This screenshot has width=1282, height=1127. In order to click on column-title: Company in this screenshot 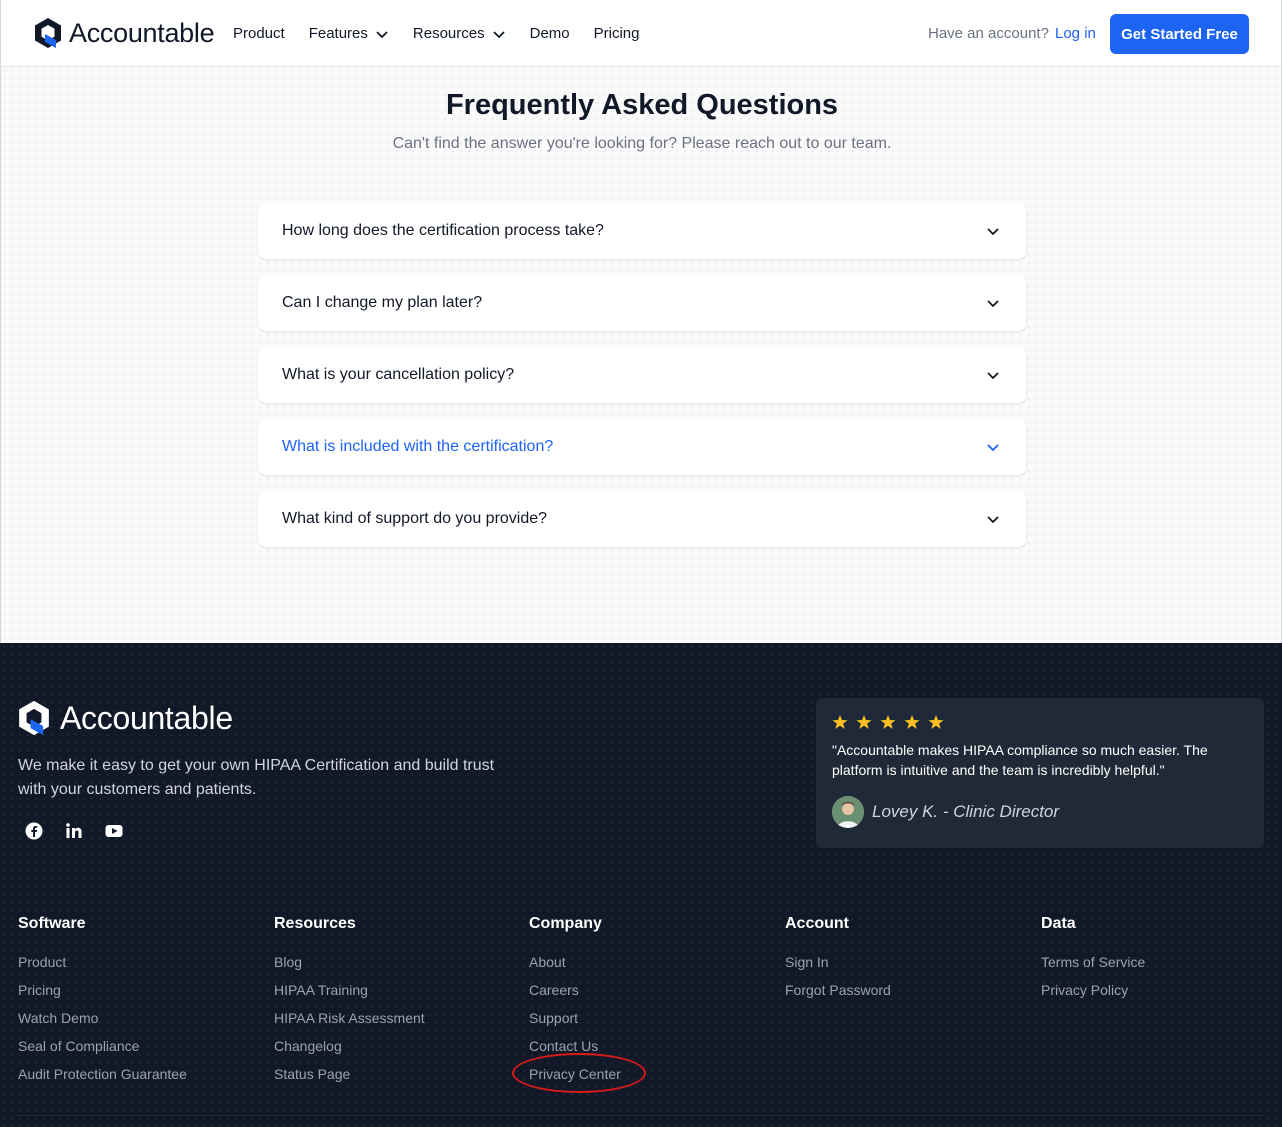, I will do `click(565, 923)`.